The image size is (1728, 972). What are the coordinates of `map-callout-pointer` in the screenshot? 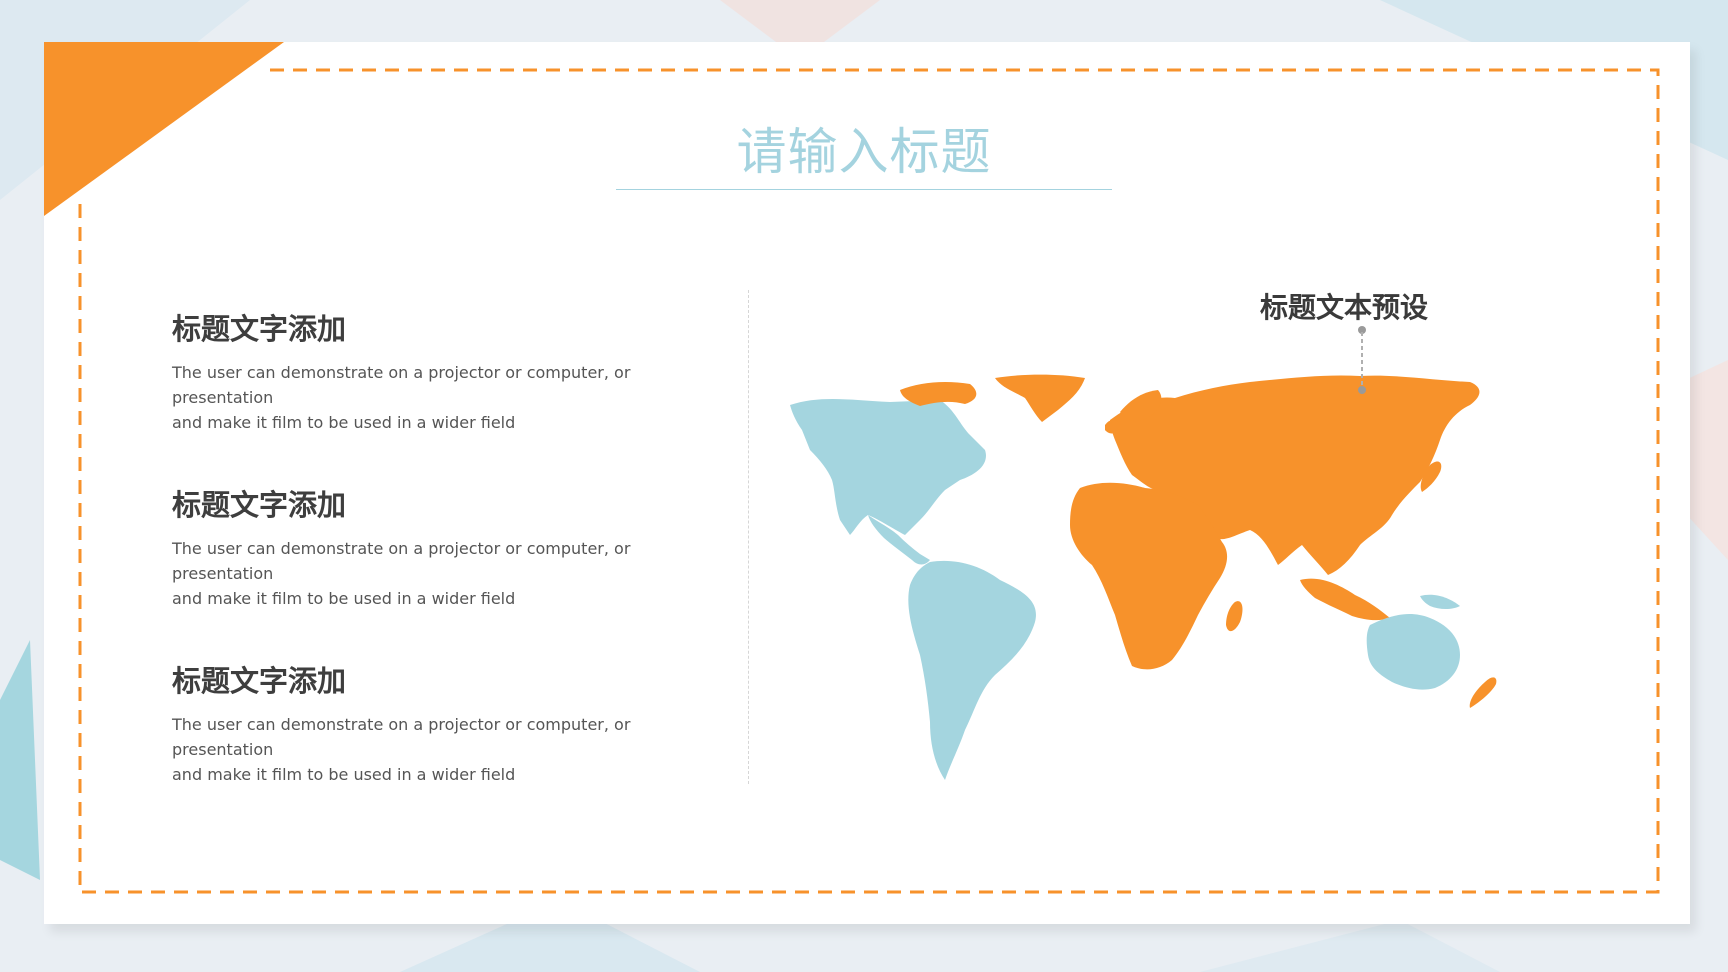 It's located at (1362, 360).